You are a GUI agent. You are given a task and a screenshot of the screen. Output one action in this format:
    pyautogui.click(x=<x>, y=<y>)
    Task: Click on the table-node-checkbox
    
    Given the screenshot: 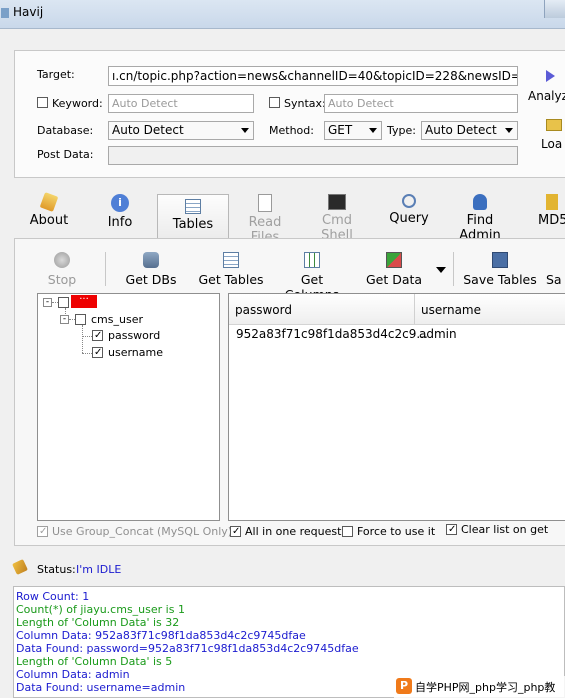 What is the action you would take?
    pyautogui.click(x=80, y=319)
    